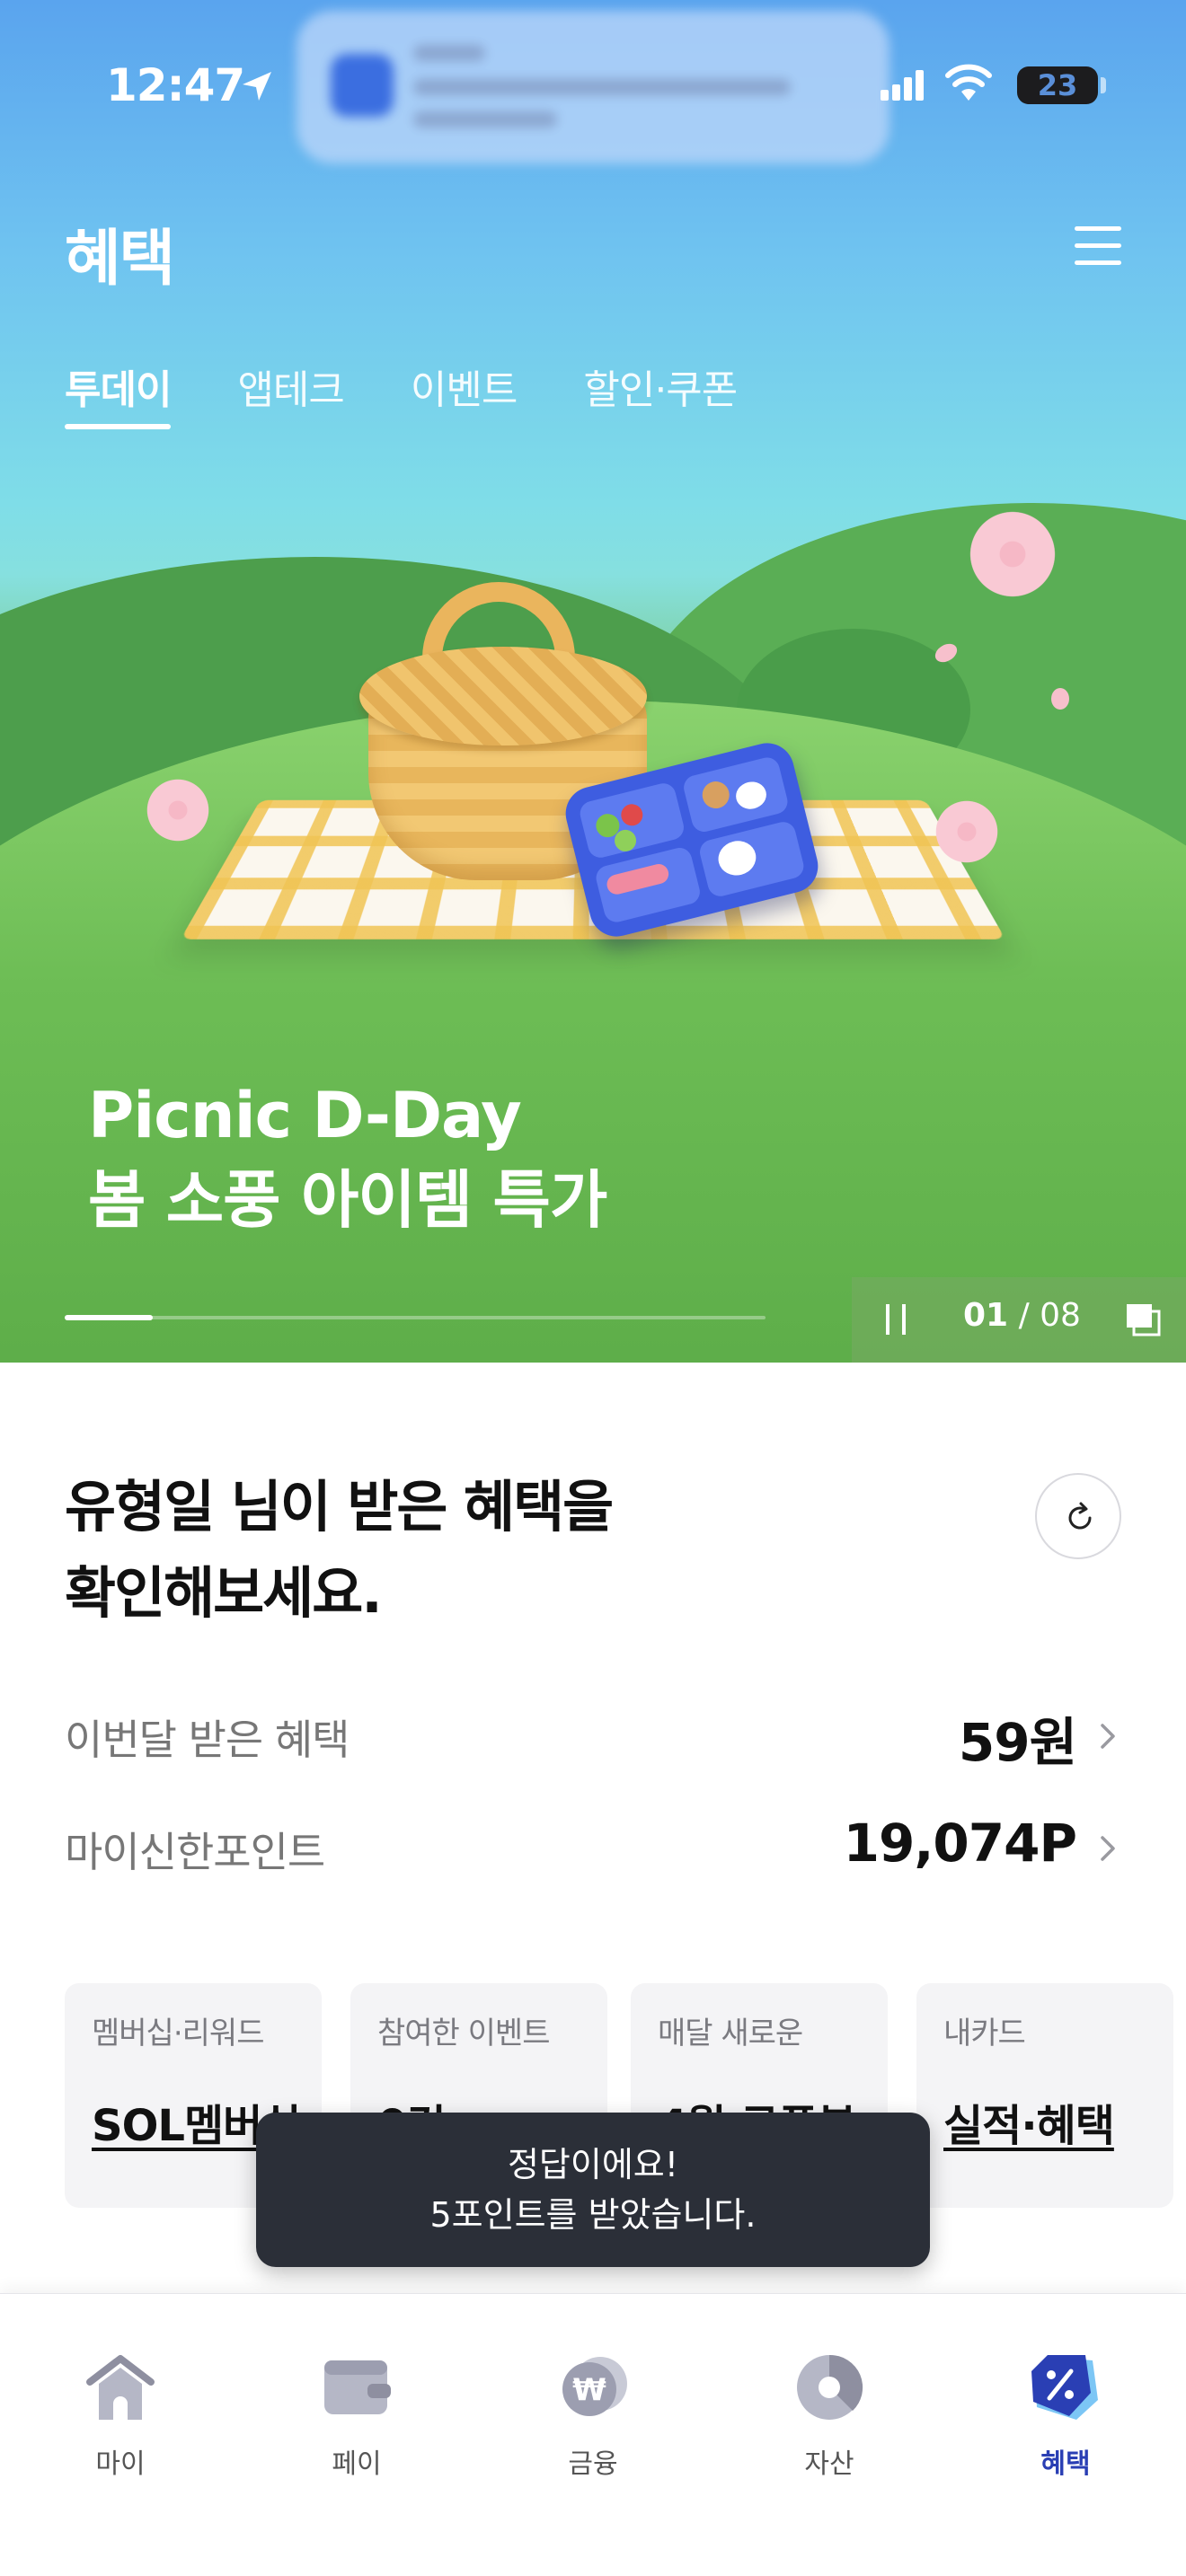 The image size is (1186, 2576). I want to click on point-balance-value: 19,074P, so click(960, 1843).